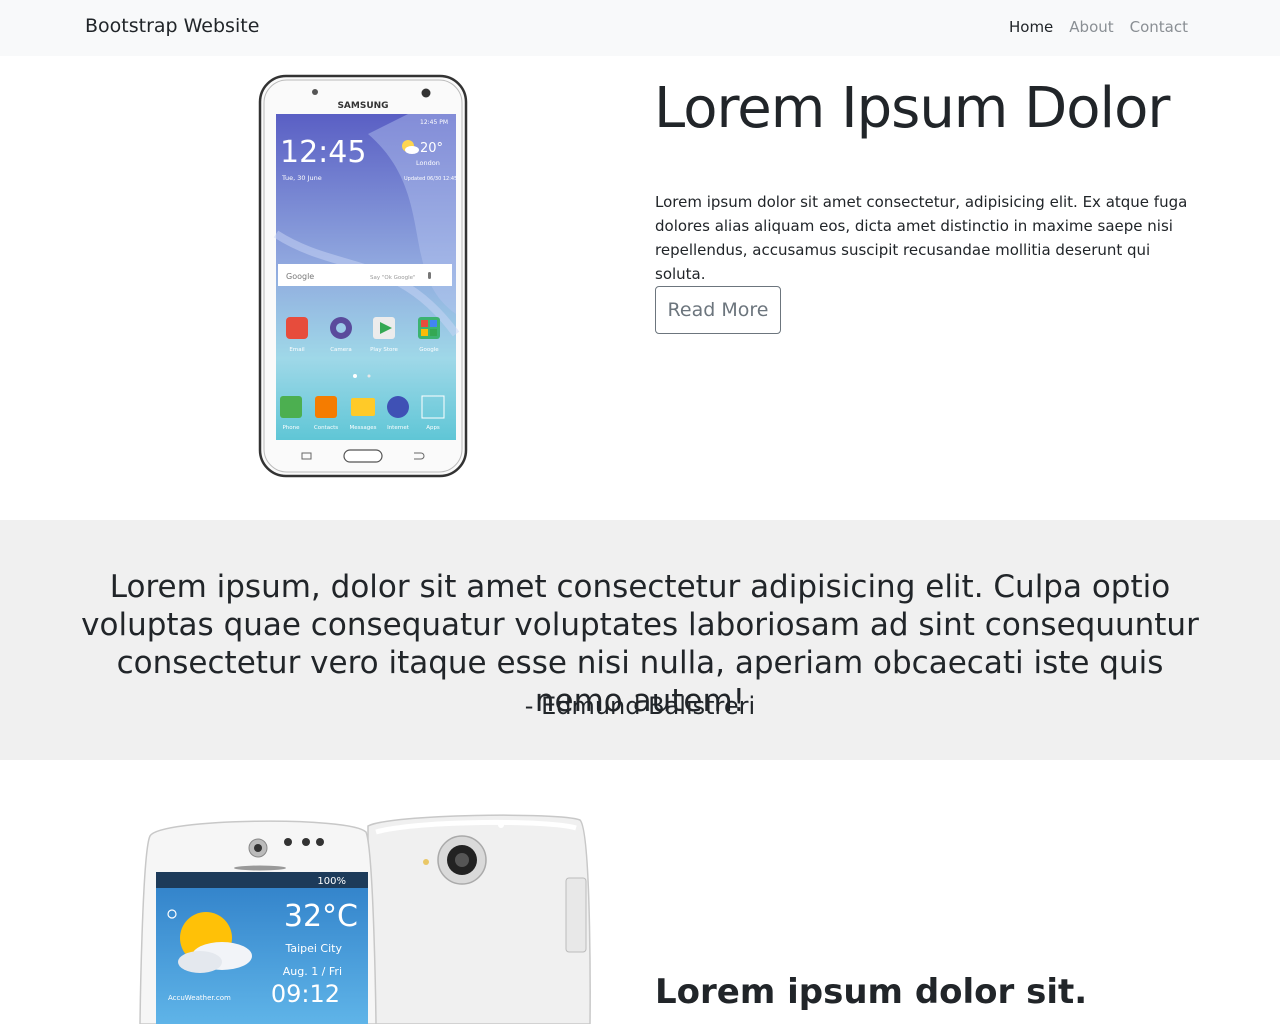 This screenshot has height=1024, width=1280. I want to click on app-label-camera: Camera, so click(341, 350).